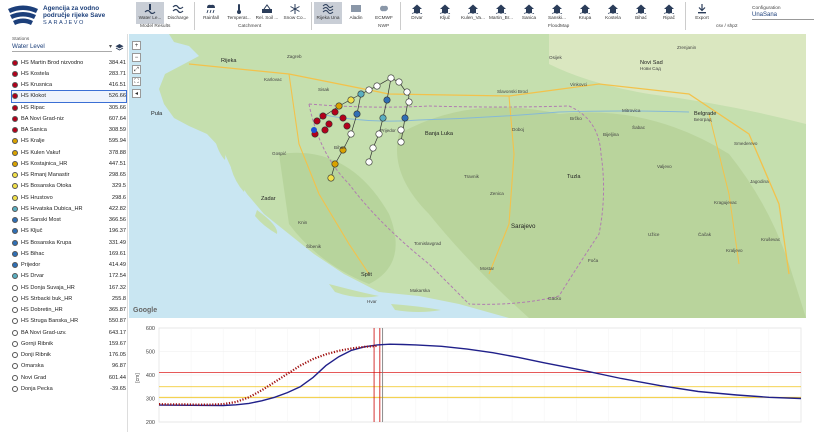 The image size is (820, 434). Describe the element at coordinates (69, 118) in the screenshot. I see `station-row: BA Novi Grad-niz 607.64` at that location.